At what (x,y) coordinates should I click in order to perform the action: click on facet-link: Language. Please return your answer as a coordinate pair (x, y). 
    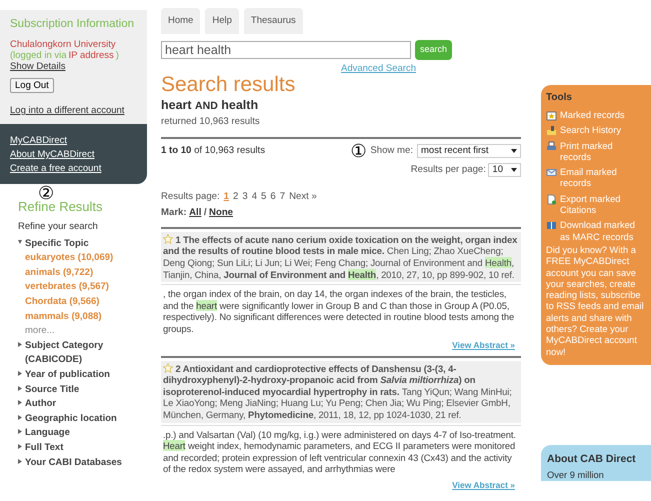
    Looking at the image, I should click on (47, 433).